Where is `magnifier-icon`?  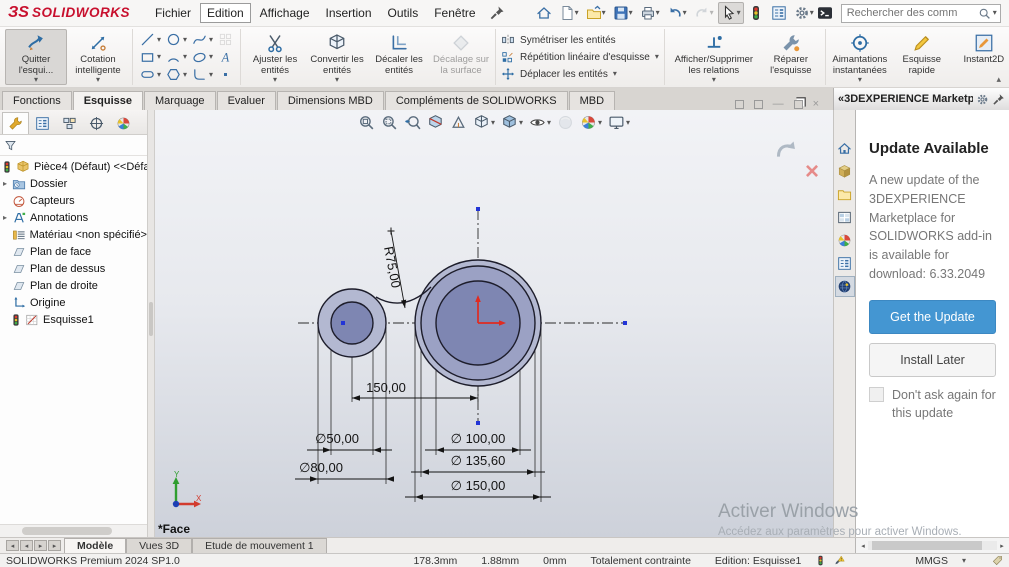
magnifier-icon is located at coordinates (984, 13).